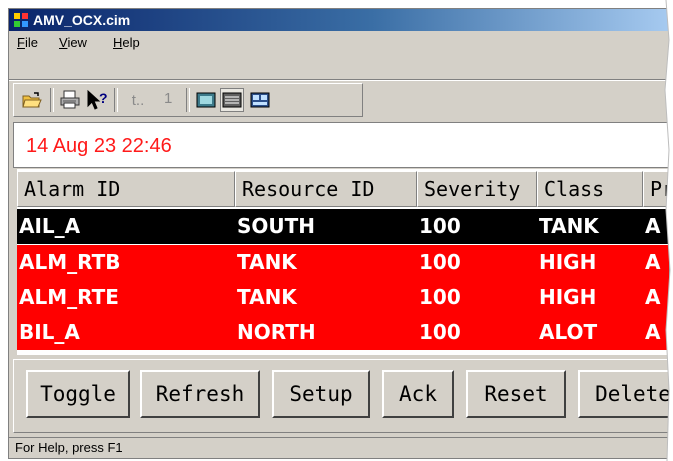  I want to click on nav-label: t.., so click(138, 100).